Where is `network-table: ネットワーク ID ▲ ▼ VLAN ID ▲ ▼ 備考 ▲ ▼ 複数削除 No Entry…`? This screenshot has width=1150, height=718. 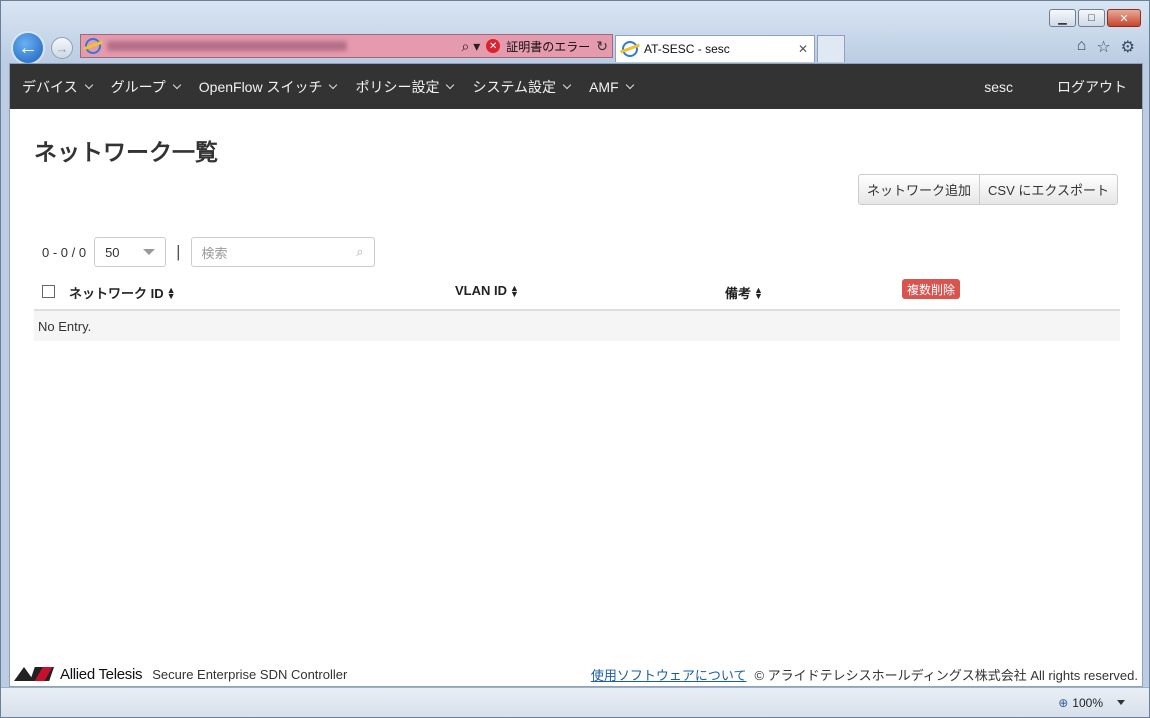 network-table: ネットワーク ID ▲ ▼ VLAN ID ▲ ▼ 備考 ▲ ▼ 複数削除 No Entry… is located at coordinates (577, 308).